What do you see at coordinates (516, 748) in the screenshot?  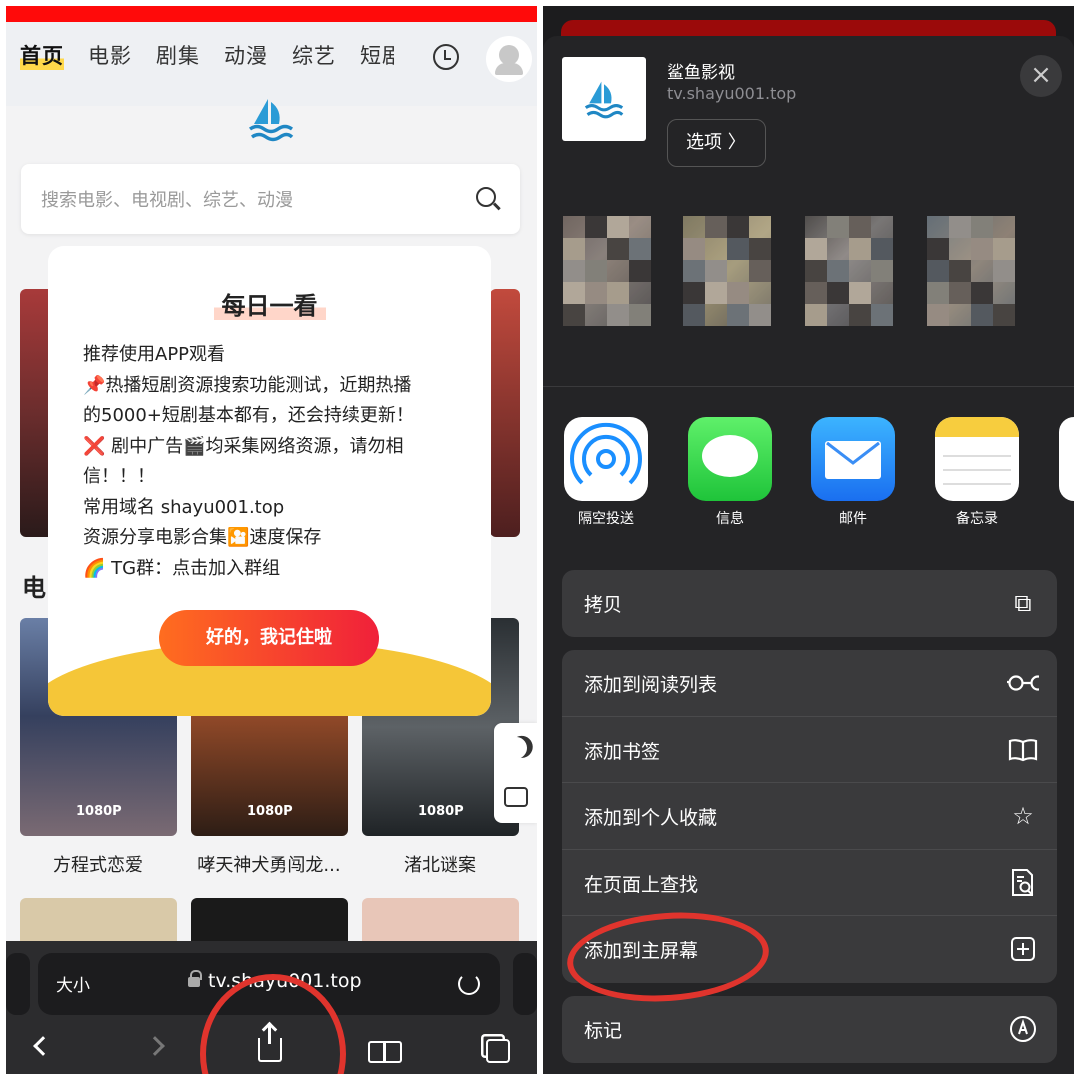 I see `dark-mode-moon-icon` at bounding box center [516, 748].